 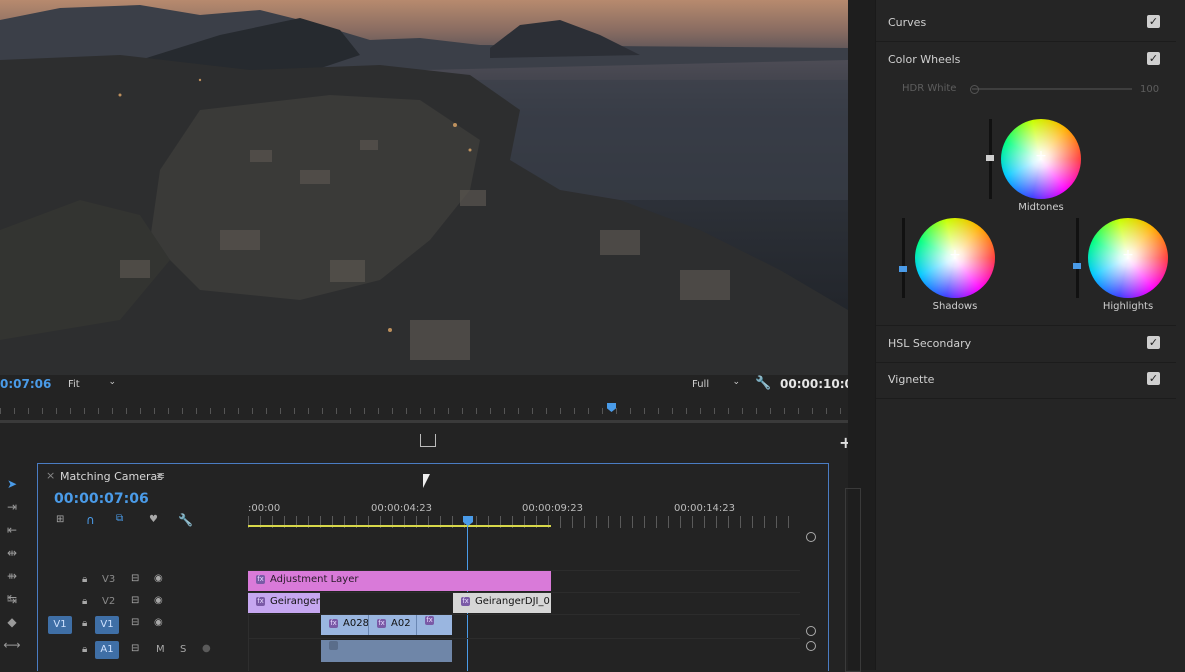 I want to click on zoom-level-value: Fit, so click(x=74, y=384).